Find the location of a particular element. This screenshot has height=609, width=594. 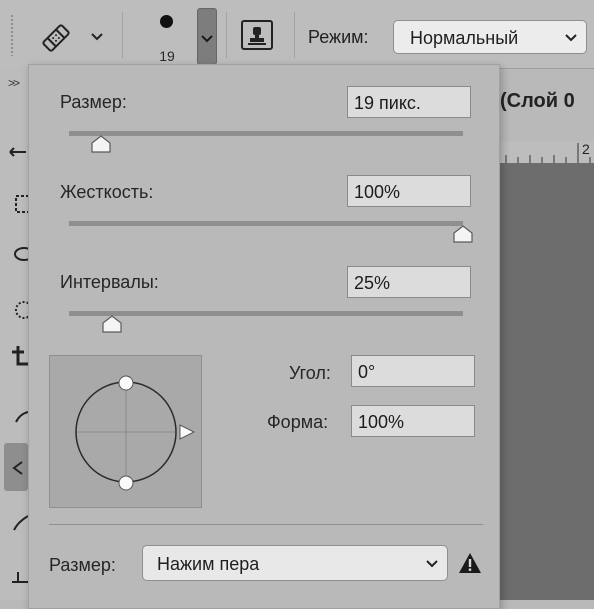

mode-select: Нормальный is located at coordinates (490, 37).